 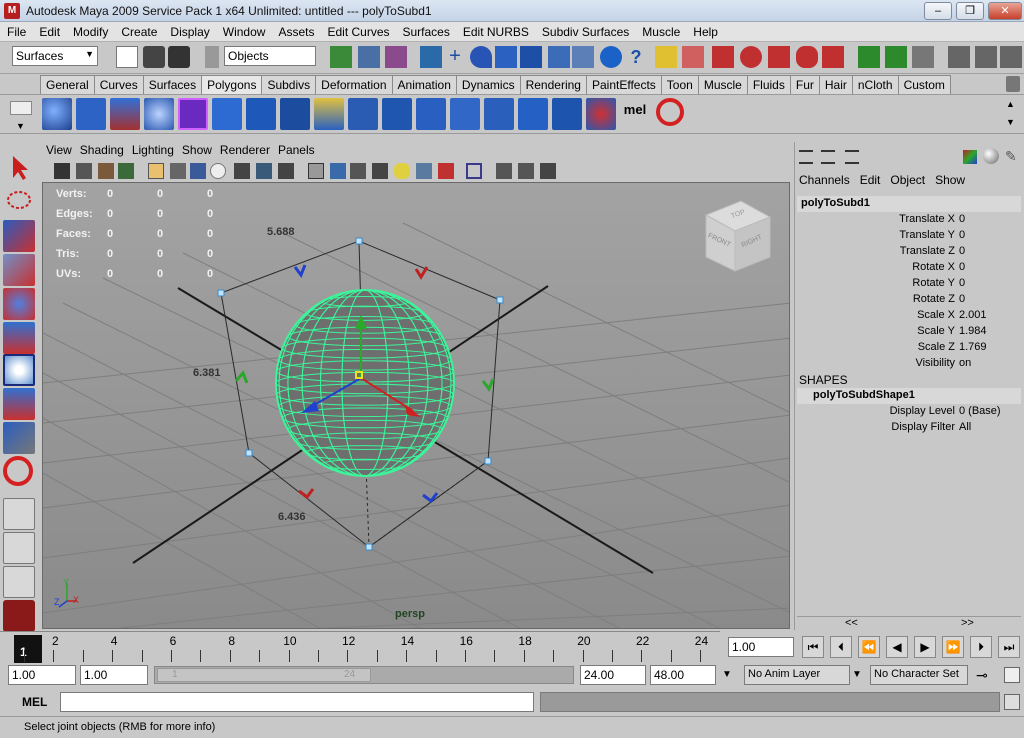 What do you see at coordinates (623, 84) in the screenshot?
I see `shelf-tab-painteffects: PaintEffects` at bounding box center [623, 84].